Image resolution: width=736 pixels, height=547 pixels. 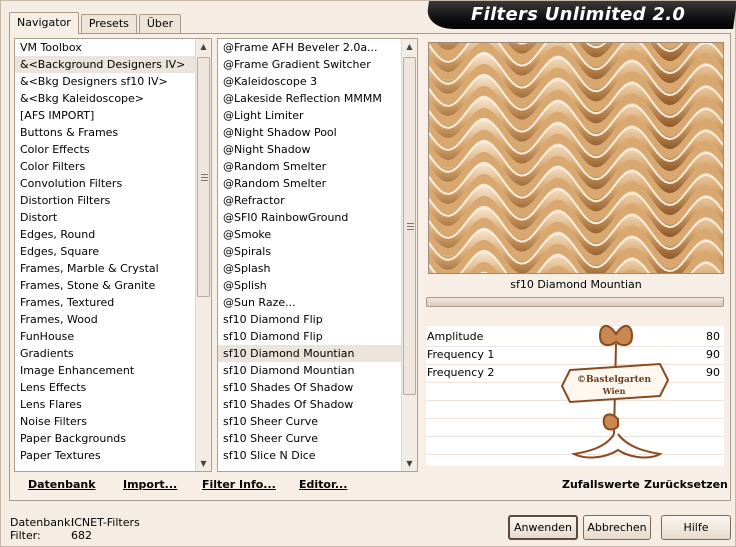 I want to click on filter-item: @SFI0 RainbowGround, so click(x=309, y=217).